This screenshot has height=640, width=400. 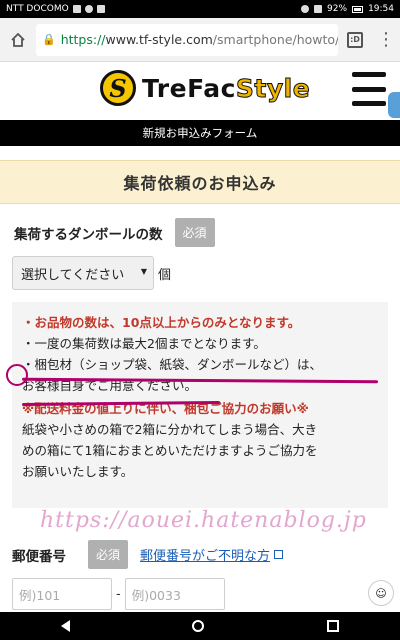 What do you see at coordinates (17, 375) in the screenshot?
I see `annotation-circle` at bounding box center [17, 375].